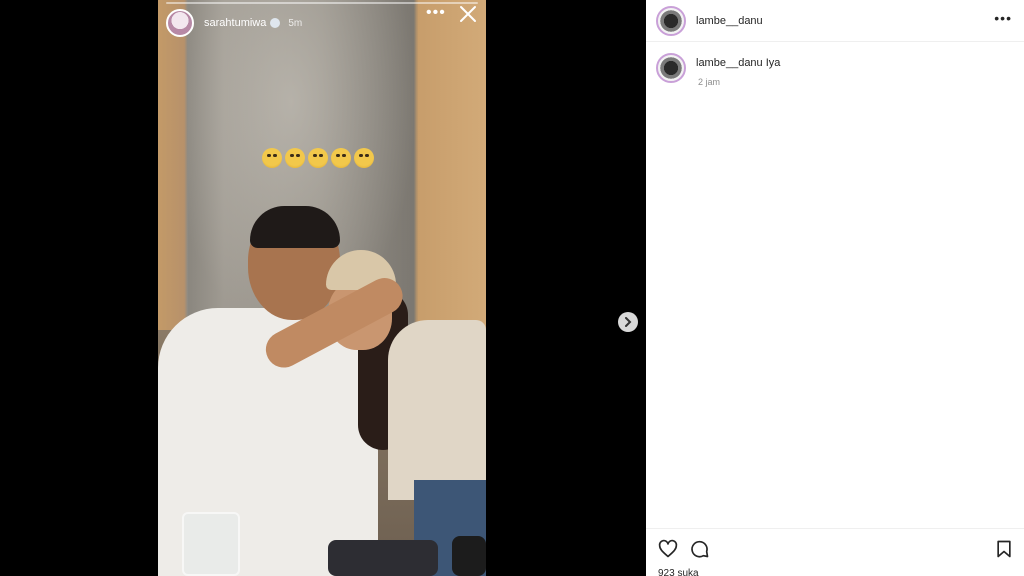  What do you see at coordinates (668, 549) in the screenshot?
I see `heart-icon` at bounding box center [668, 549].